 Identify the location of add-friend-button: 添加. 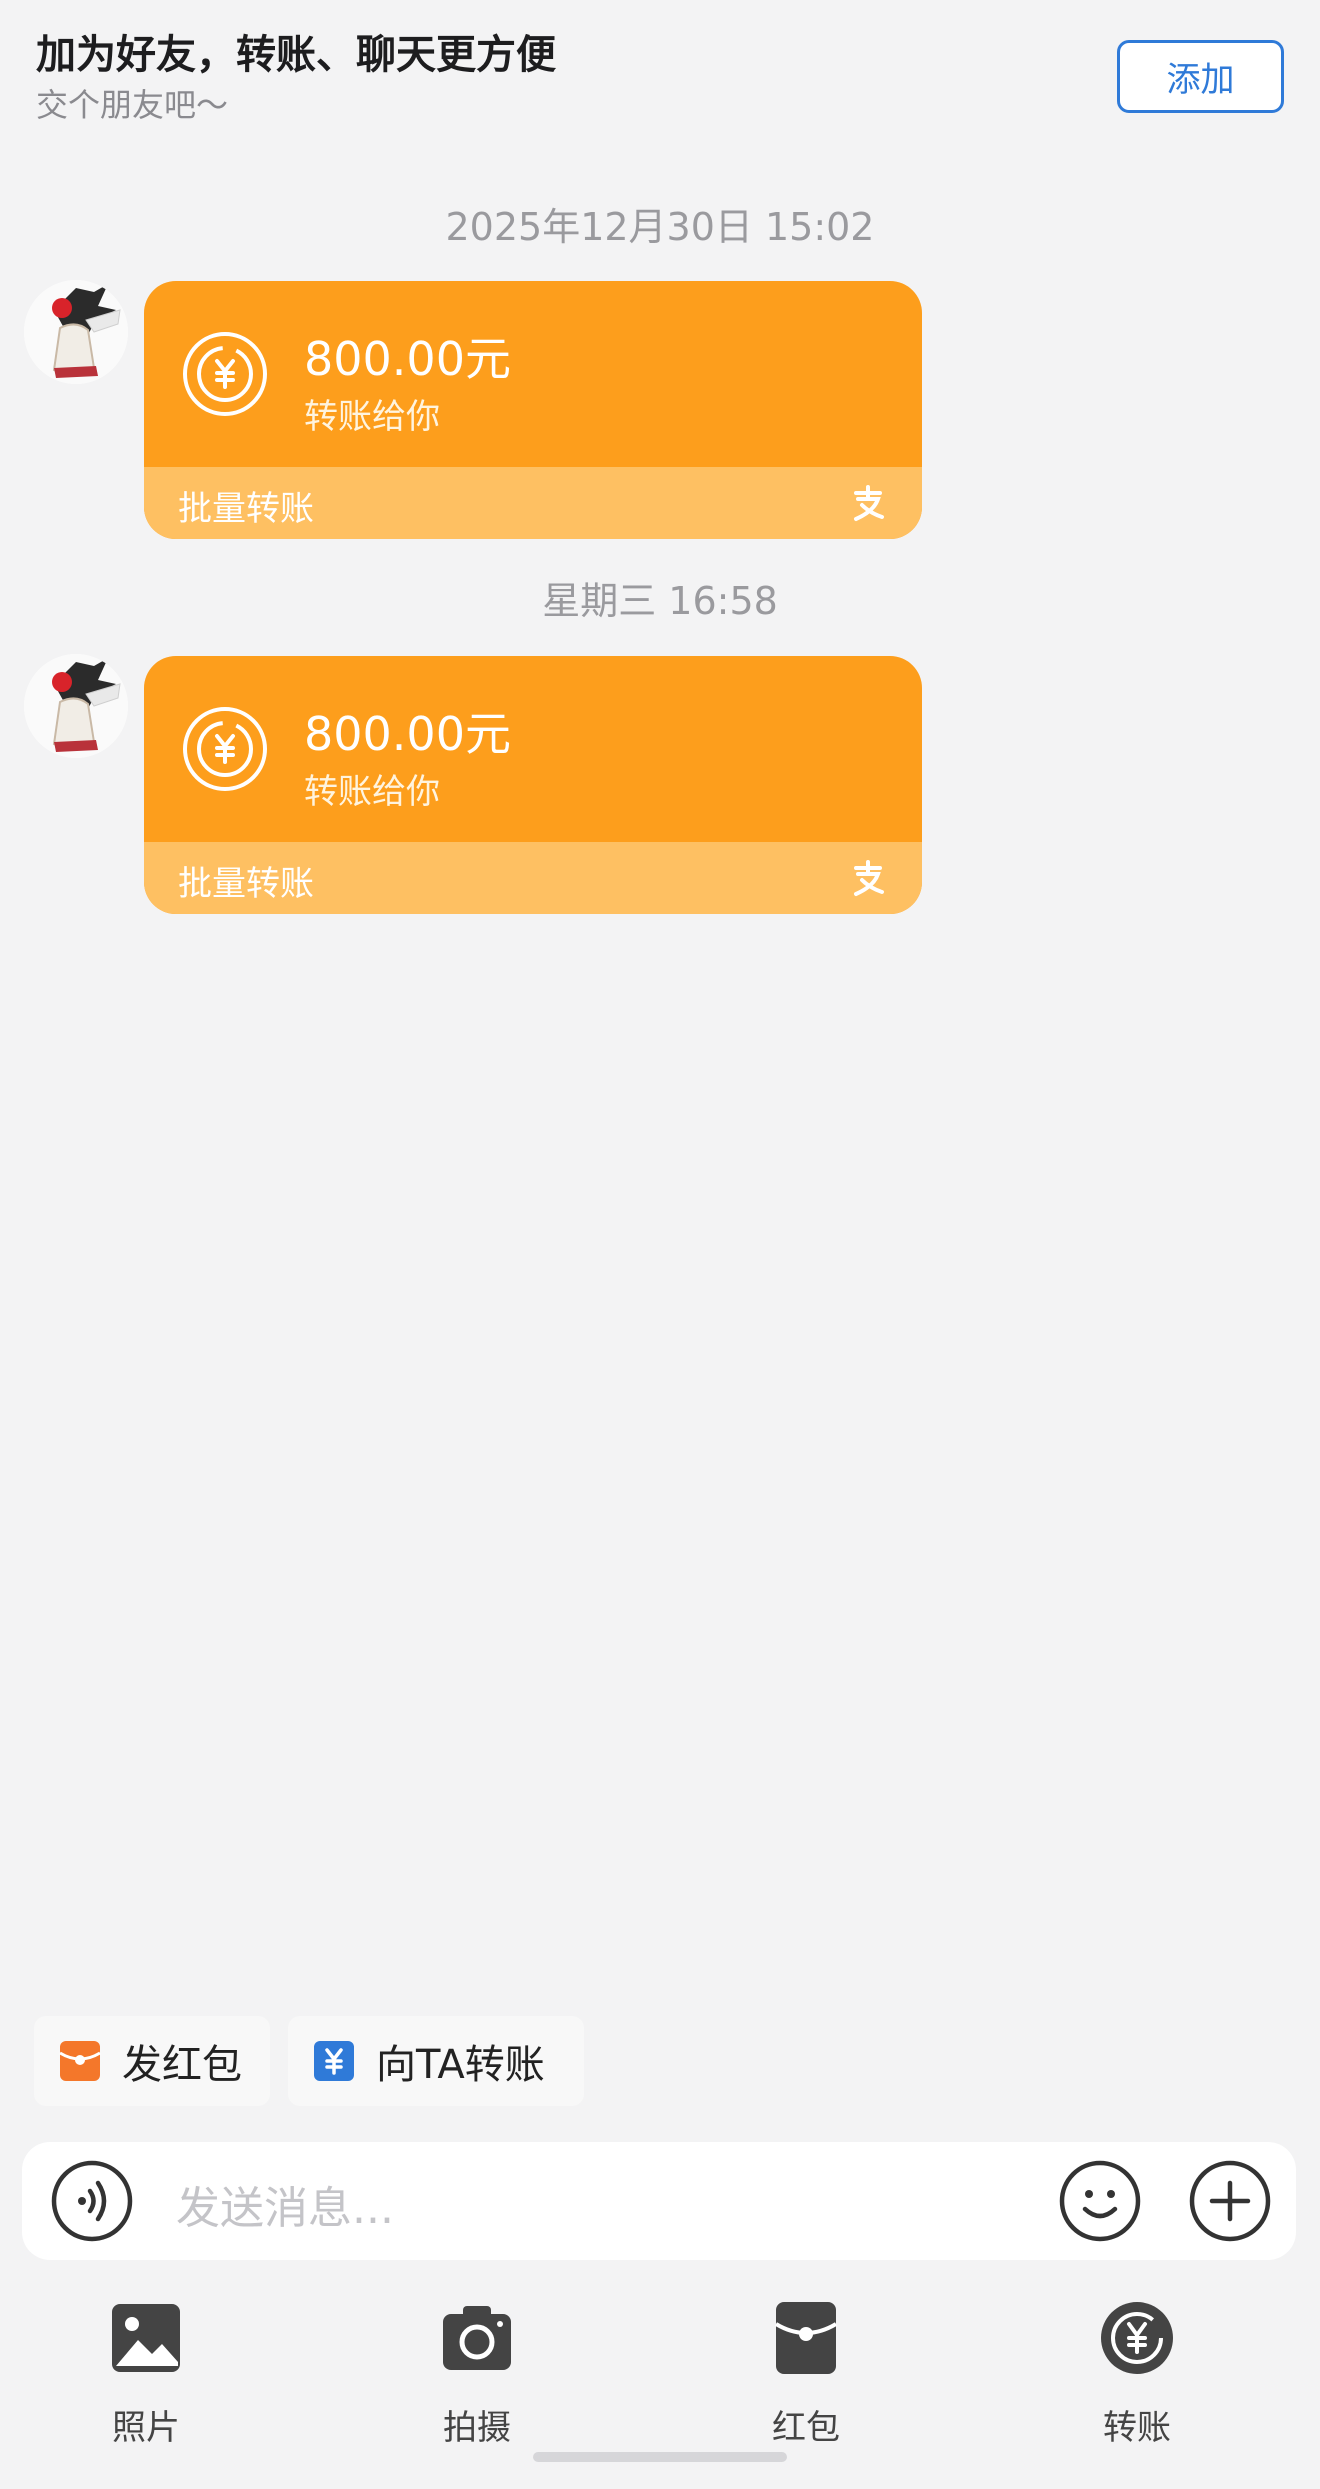
(1200, 76).